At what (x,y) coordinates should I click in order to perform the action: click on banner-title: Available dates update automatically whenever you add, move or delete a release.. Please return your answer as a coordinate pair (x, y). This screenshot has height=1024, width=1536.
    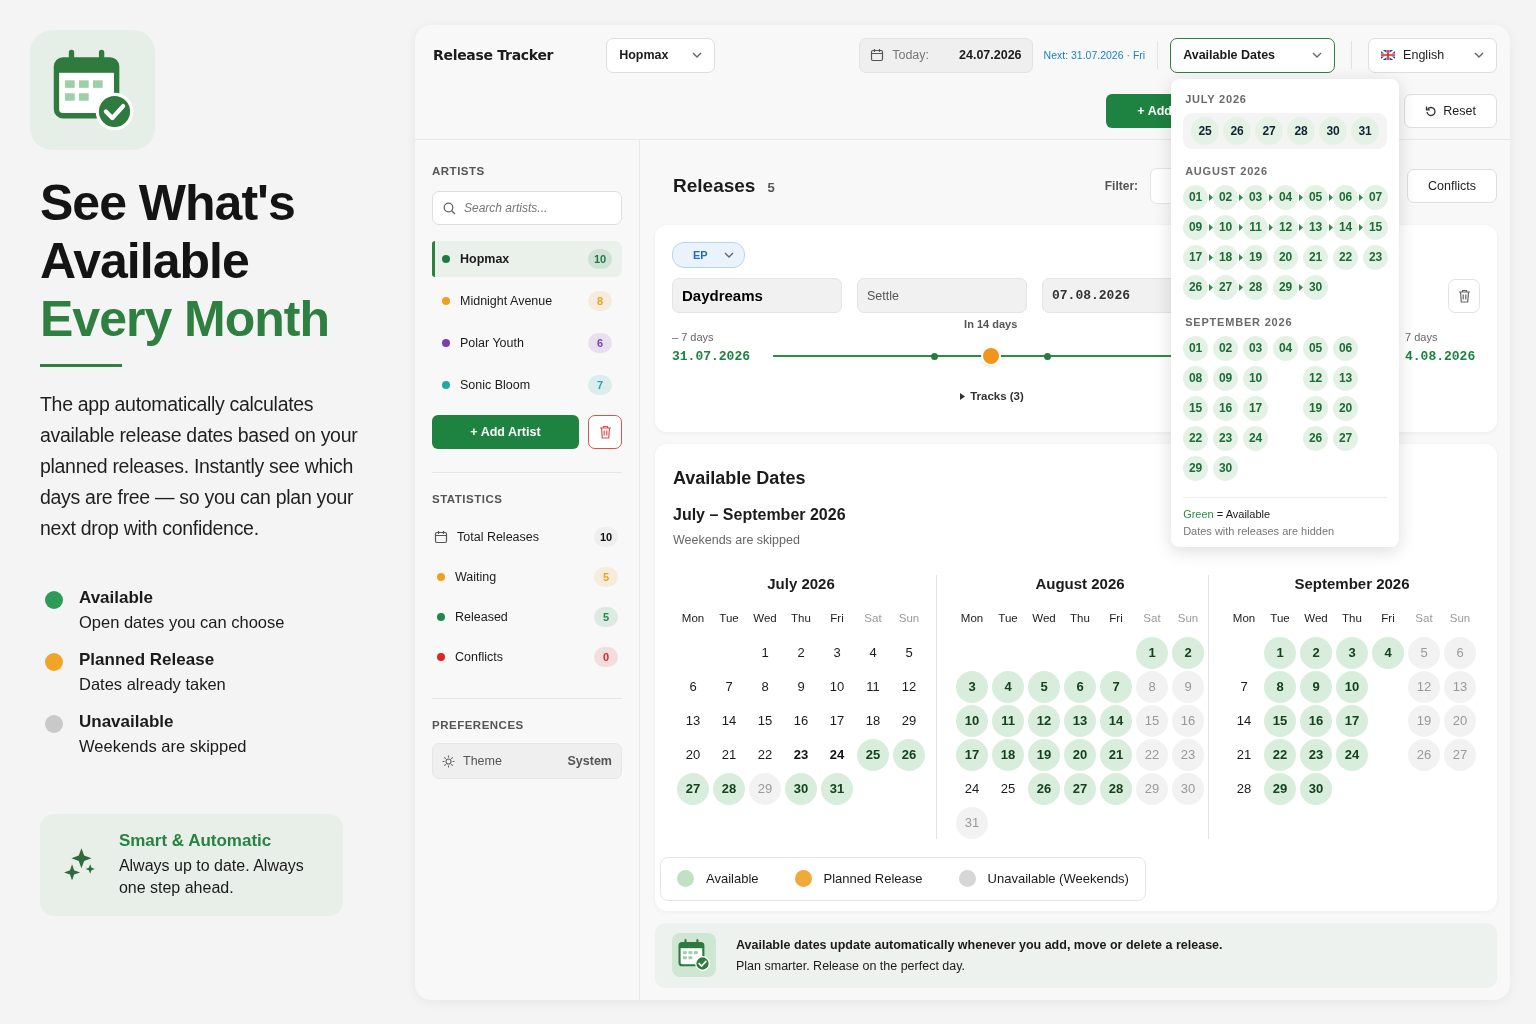
    Looking at the image, I should click on (979, 944).